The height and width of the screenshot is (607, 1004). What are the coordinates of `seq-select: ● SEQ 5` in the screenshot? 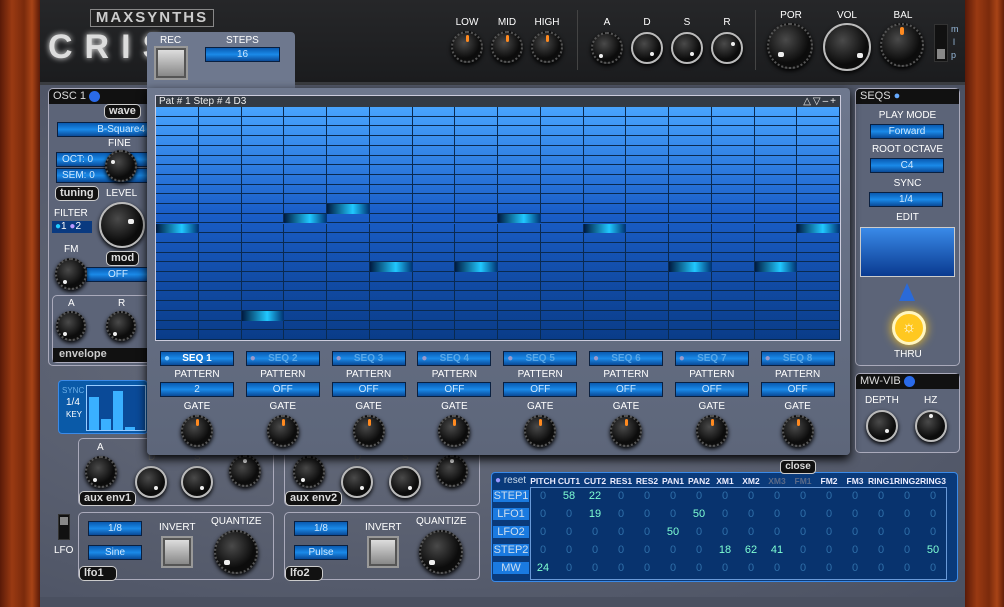 It's located at (540, 358).